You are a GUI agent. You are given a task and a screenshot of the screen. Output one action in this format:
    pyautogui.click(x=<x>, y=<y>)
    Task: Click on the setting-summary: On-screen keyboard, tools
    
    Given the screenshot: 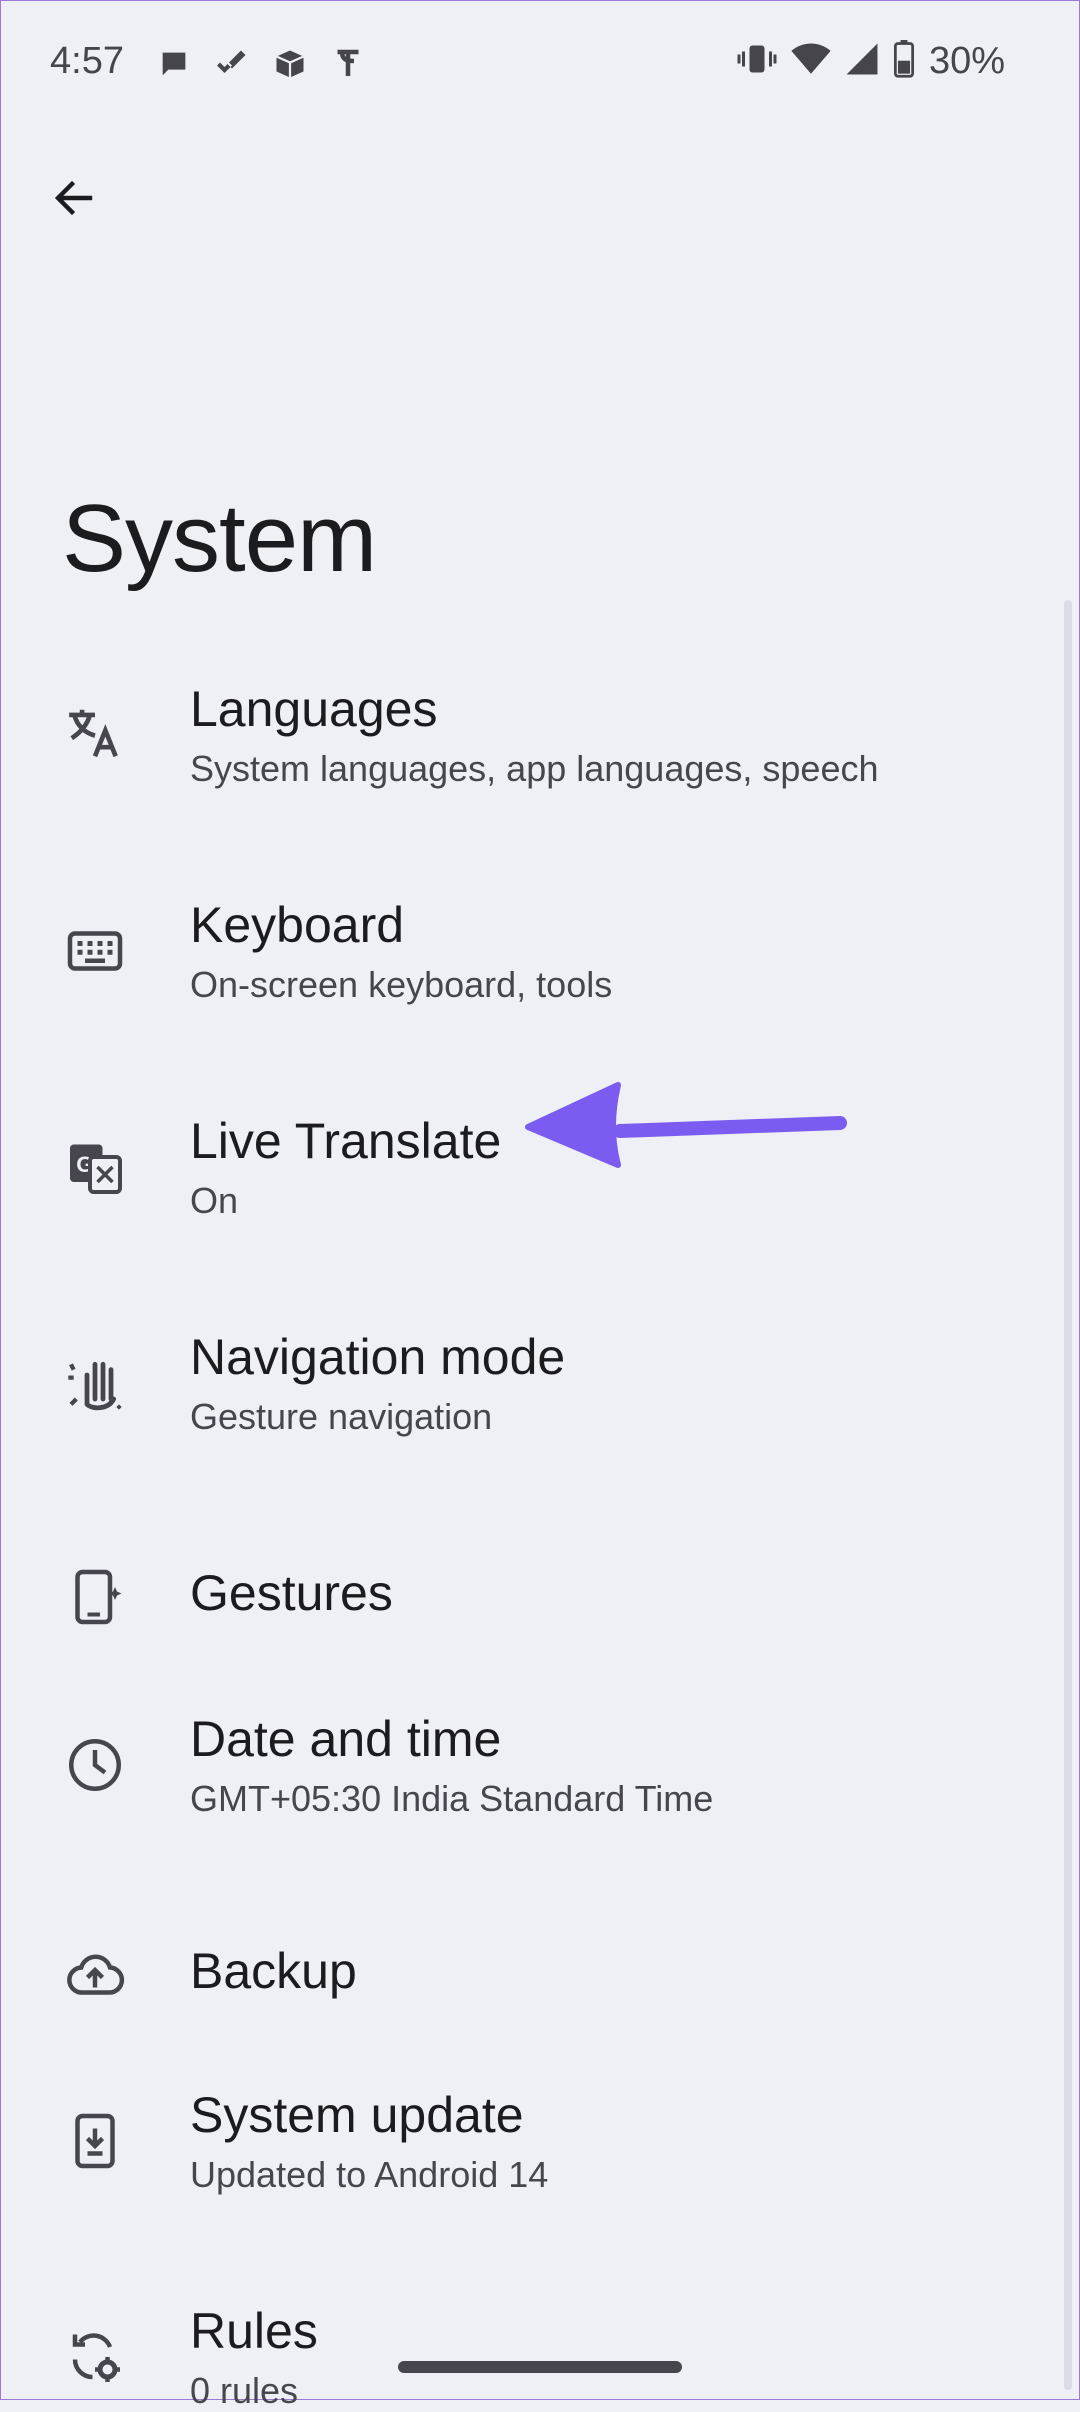 What is the action you would take?
    pyautogui.click(x=401, y=984)
    